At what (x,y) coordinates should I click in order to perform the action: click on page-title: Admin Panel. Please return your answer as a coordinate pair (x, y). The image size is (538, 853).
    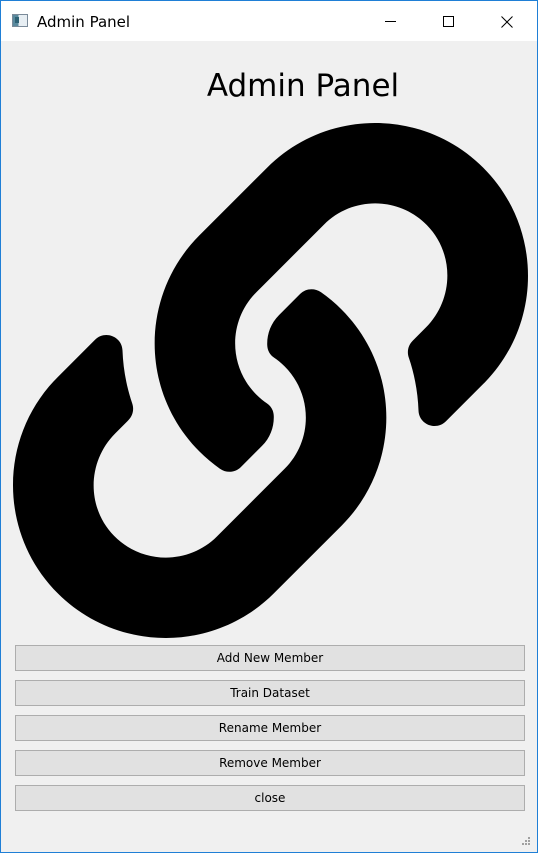
    Looking at the image, I should click on (303, 86).